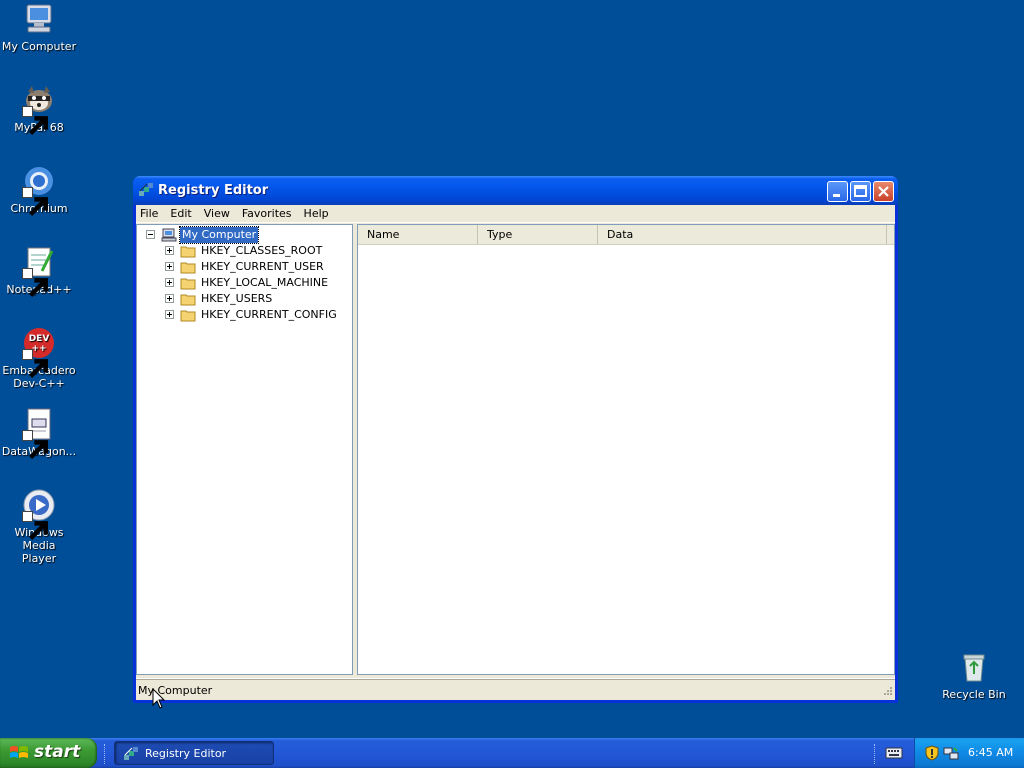 The height and width of the screenshot is (768, 1024). I want to click on tree-node-label: HKEY_USERS, so click(237, 298).